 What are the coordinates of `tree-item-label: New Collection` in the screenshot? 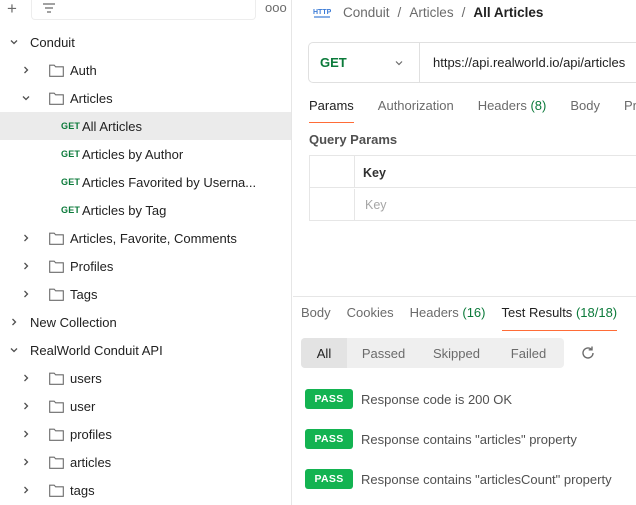 It's located at (73, 322).